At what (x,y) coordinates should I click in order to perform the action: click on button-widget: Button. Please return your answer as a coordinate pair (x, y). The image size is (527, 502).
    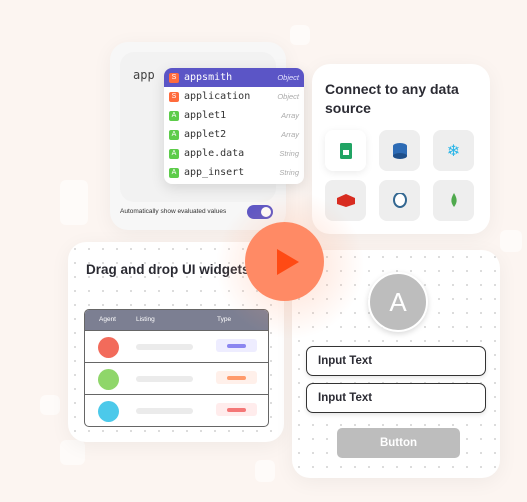
    Looking at the image, I should click on (398, 443).